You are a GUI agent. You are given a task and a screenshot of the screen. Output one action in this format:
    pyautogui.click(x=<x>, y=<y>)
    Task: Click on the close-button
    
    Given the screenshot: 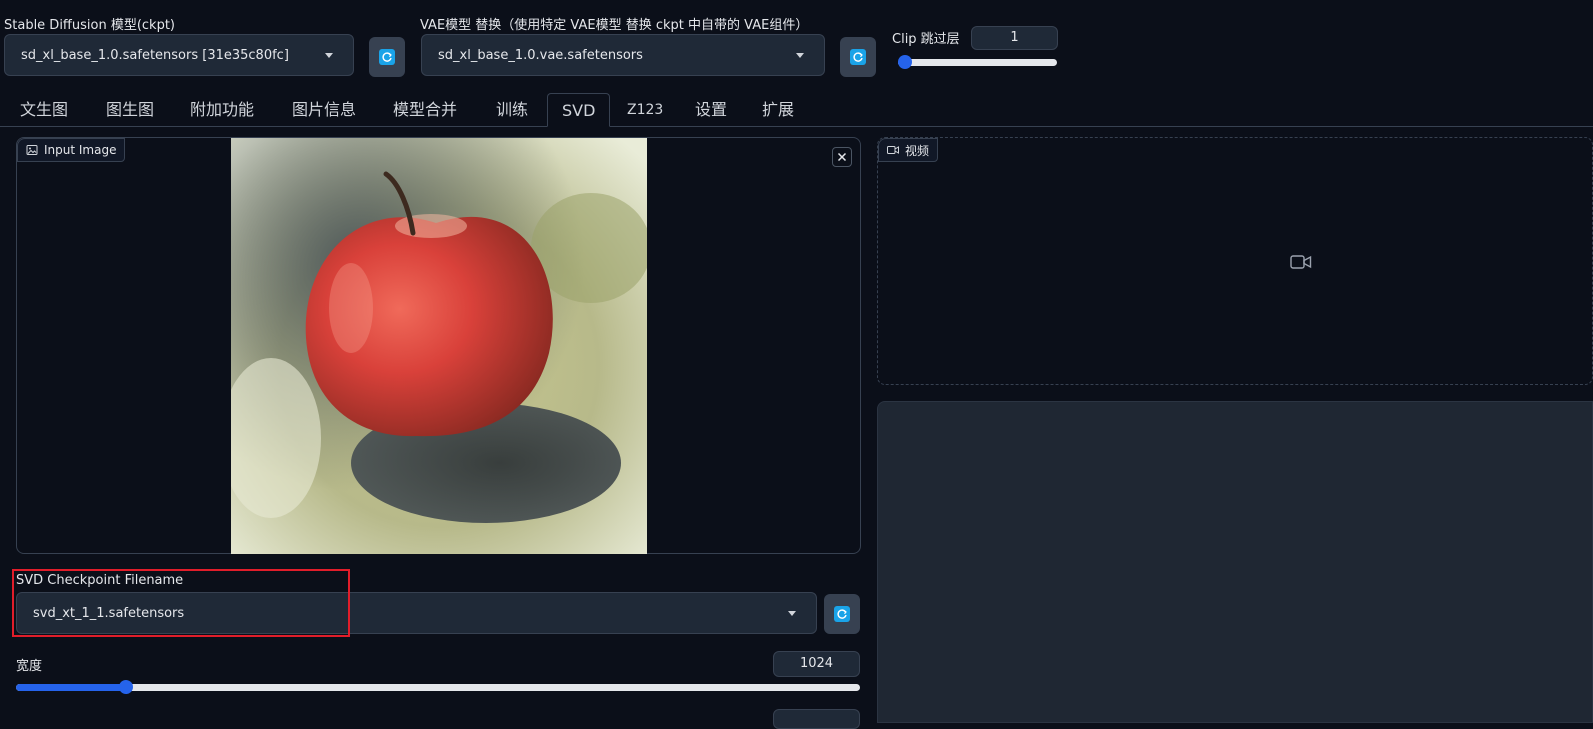 What is the action you would take?
    pyautogui.click(x=842, y=157)
    